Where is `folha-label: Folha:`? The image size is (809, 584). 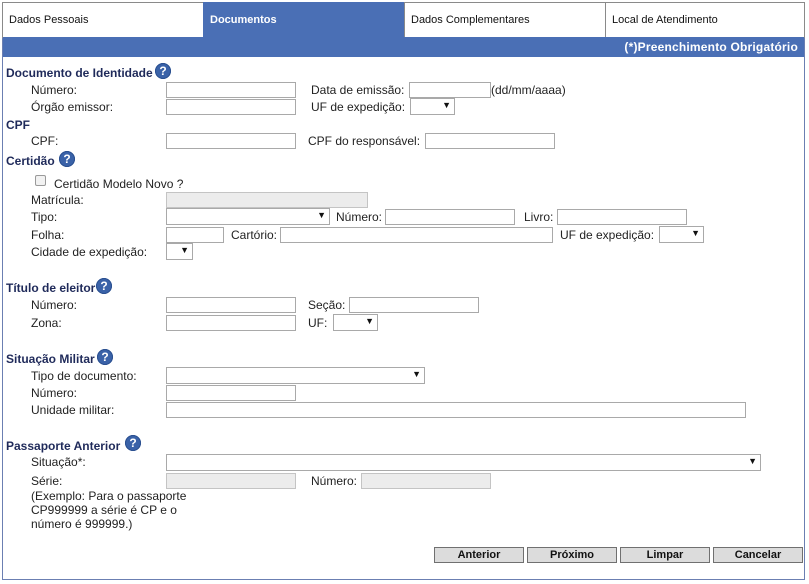
folha-label: Folha: is located at coordinates (48, 235).